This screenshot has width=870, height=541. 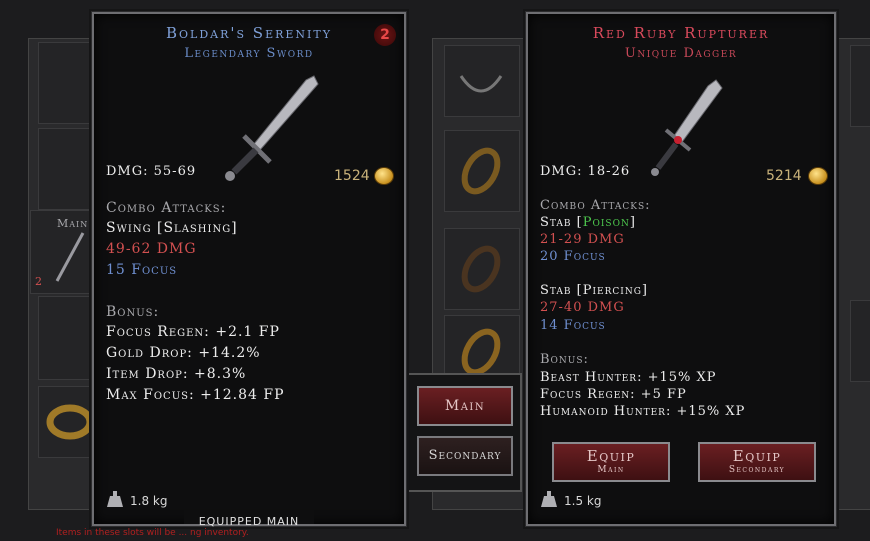 I want to click on equip-main-button: Equip Main, so click(x=611, y=462).